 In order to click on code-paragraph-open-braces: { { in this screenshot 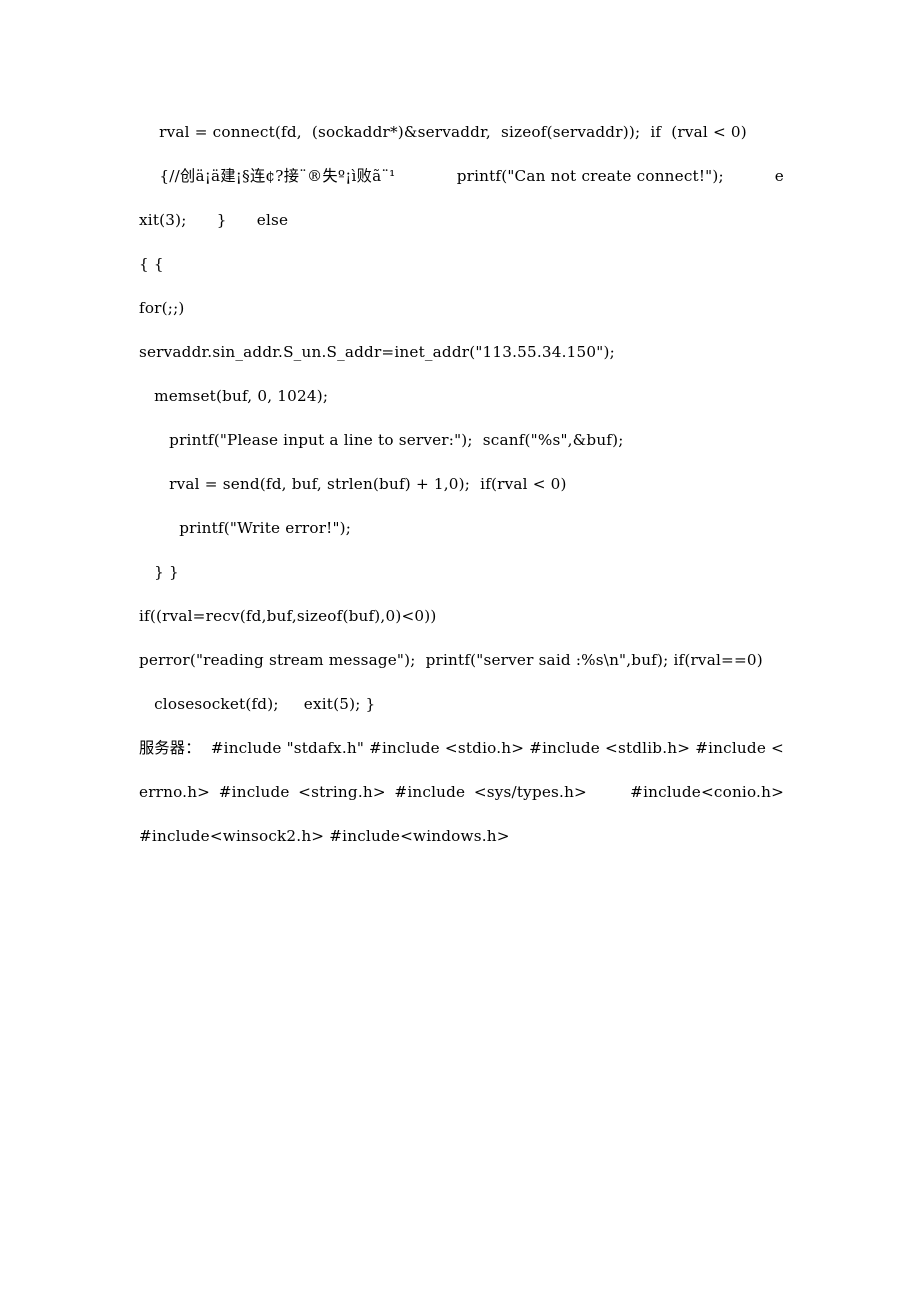, I will do `click(151, 264)`.